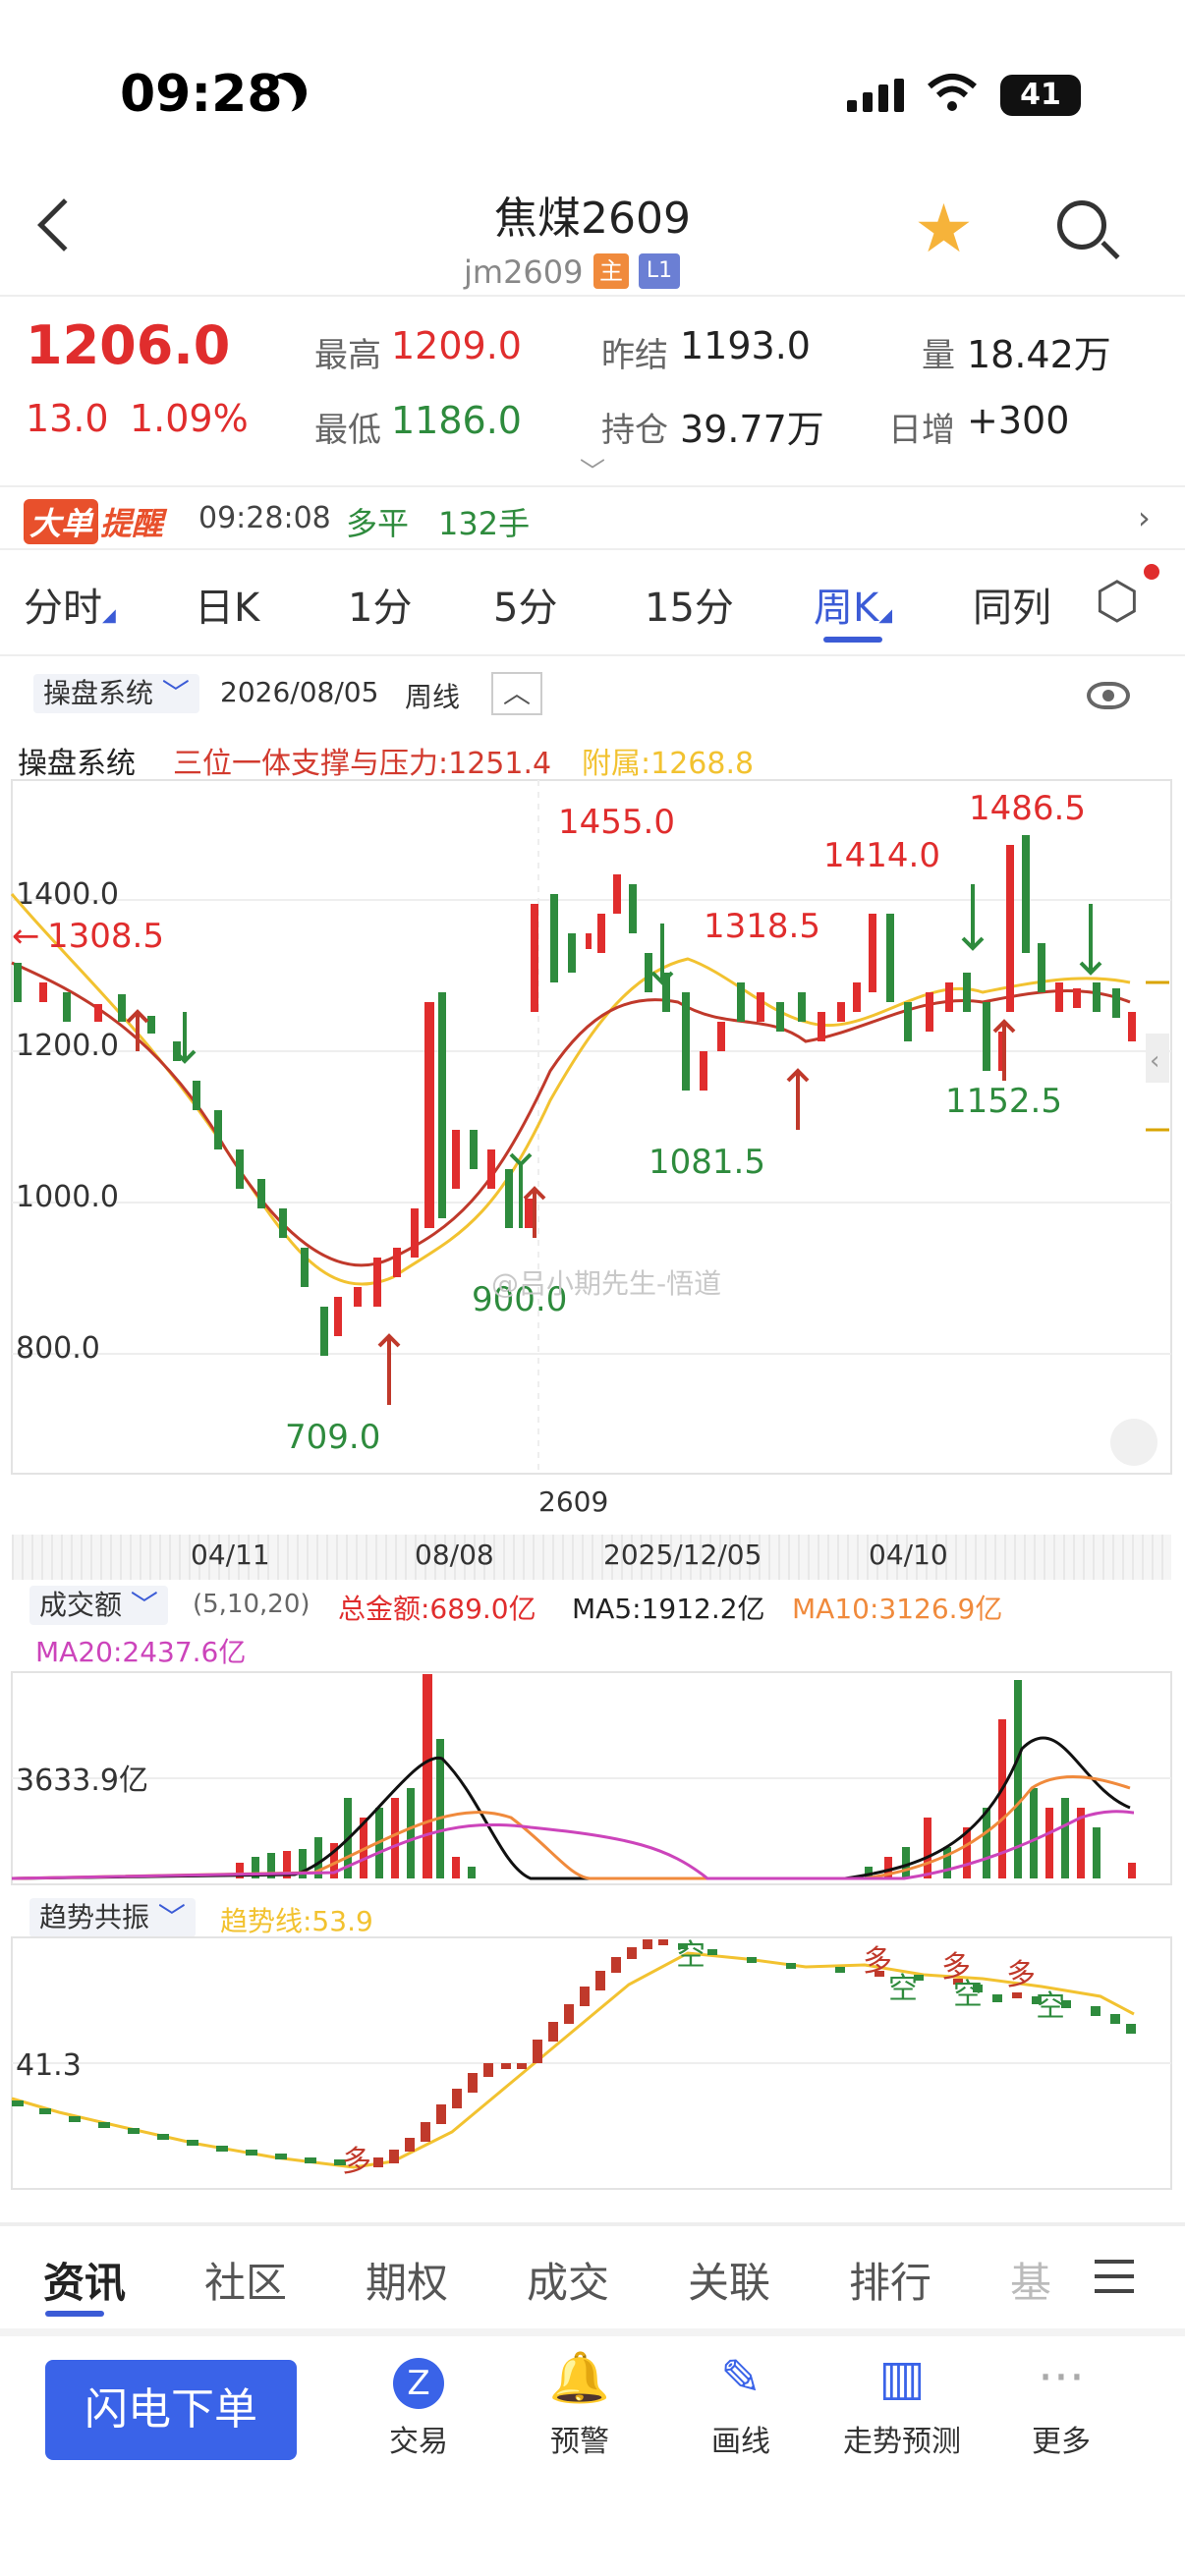 The height and width of the screenshot is (2576, 1185). Describe the element at coordinates (944, 229) in the screenshot. I see `star-icon: ★` at that location.